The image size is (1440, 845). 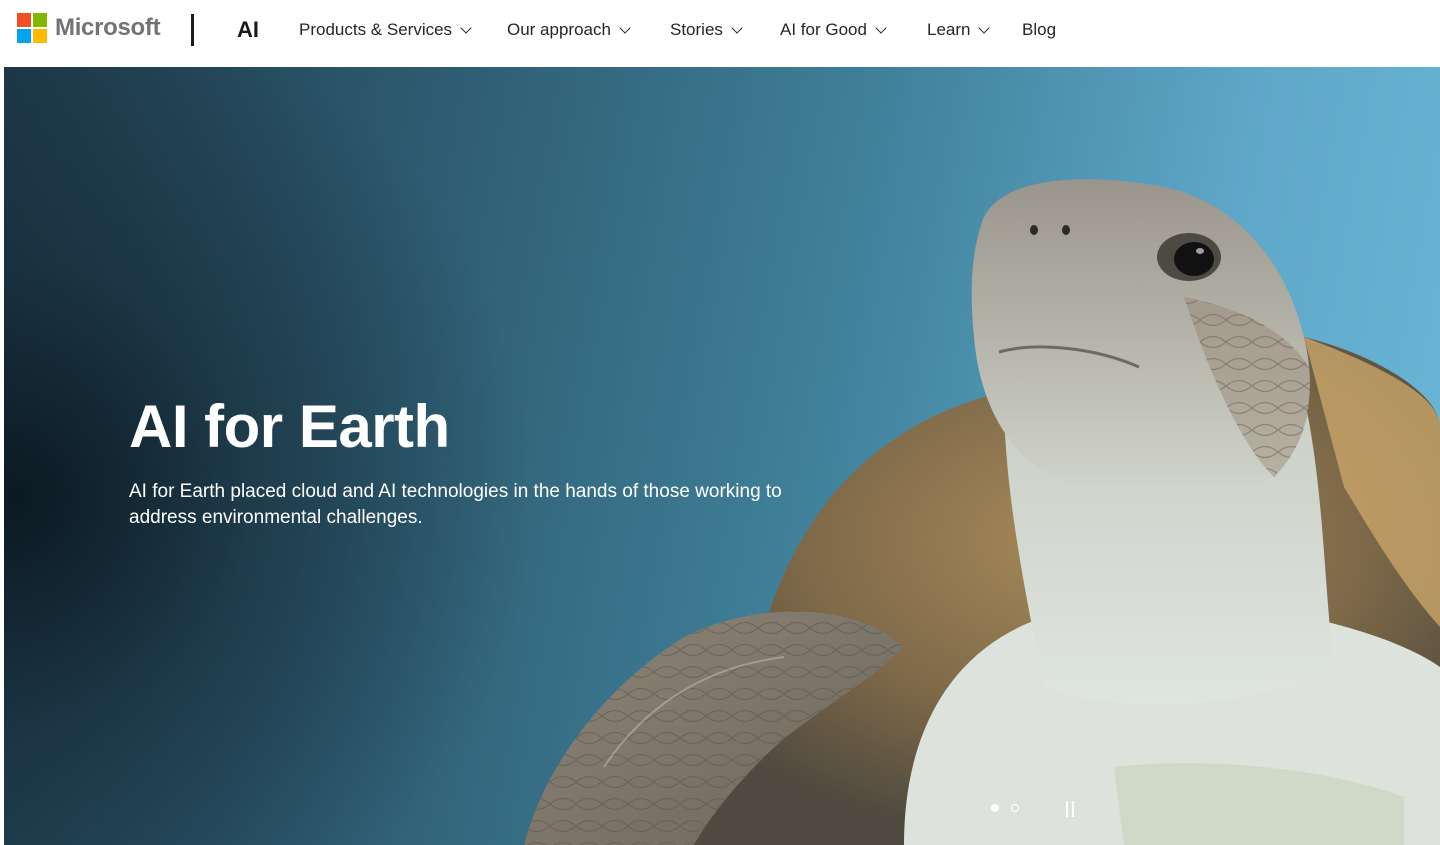 What do you see at coordinates (376, 29) in the screenshot?
I see `nav-label: Products & Services` at bounding box center [376, 29].